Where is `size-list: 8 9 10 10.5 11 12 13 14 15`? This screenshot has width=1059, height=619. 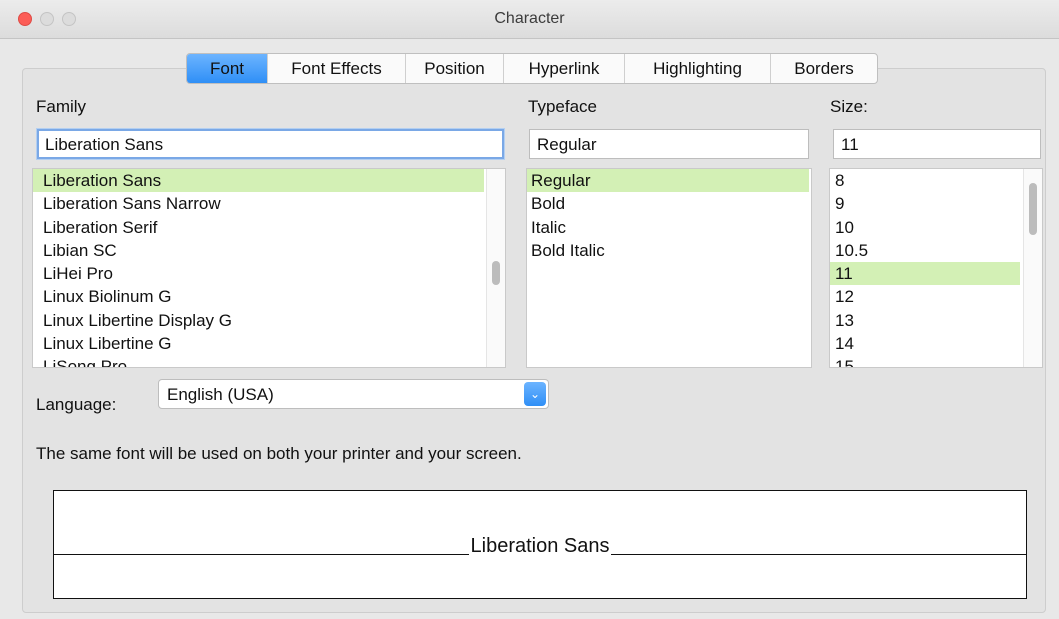 size-list: 8 9 10 10.5 11 12 13 14 15 is located at coordinates (936, 268).